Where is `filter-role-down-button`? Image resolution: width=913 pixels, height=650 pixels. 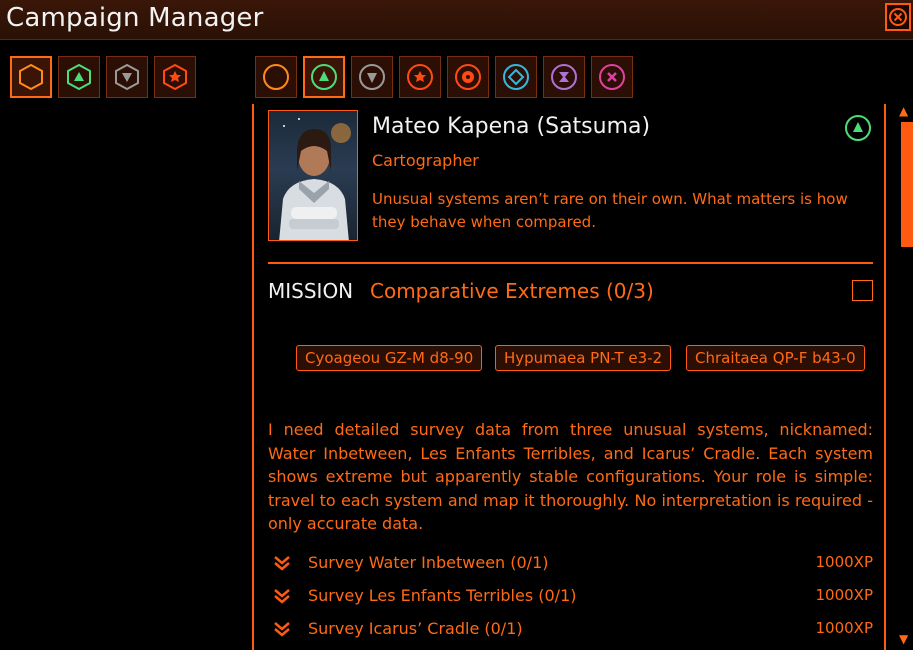 filter-role-down-button is located at coordinates (372, 77).